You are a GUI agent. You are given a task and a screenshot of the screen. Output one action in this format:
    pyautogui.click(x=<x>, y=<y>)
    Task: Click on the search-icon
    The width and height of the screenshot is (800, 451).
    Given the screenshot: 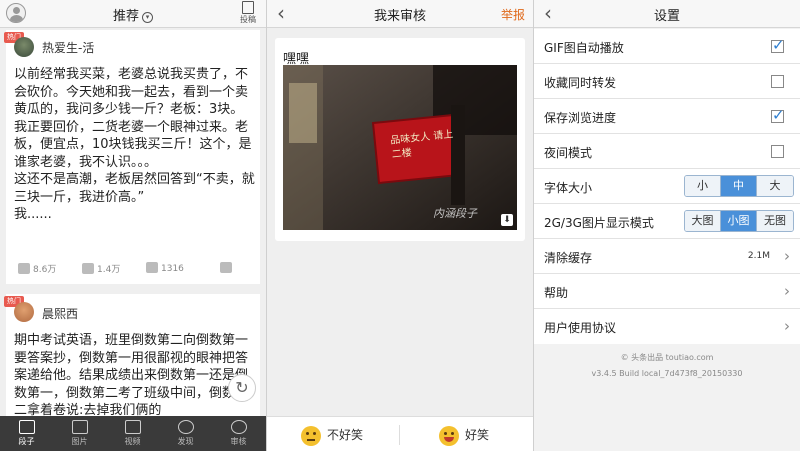 What is the action you would take?
    pyautogui.click(x=238, y=427)
    